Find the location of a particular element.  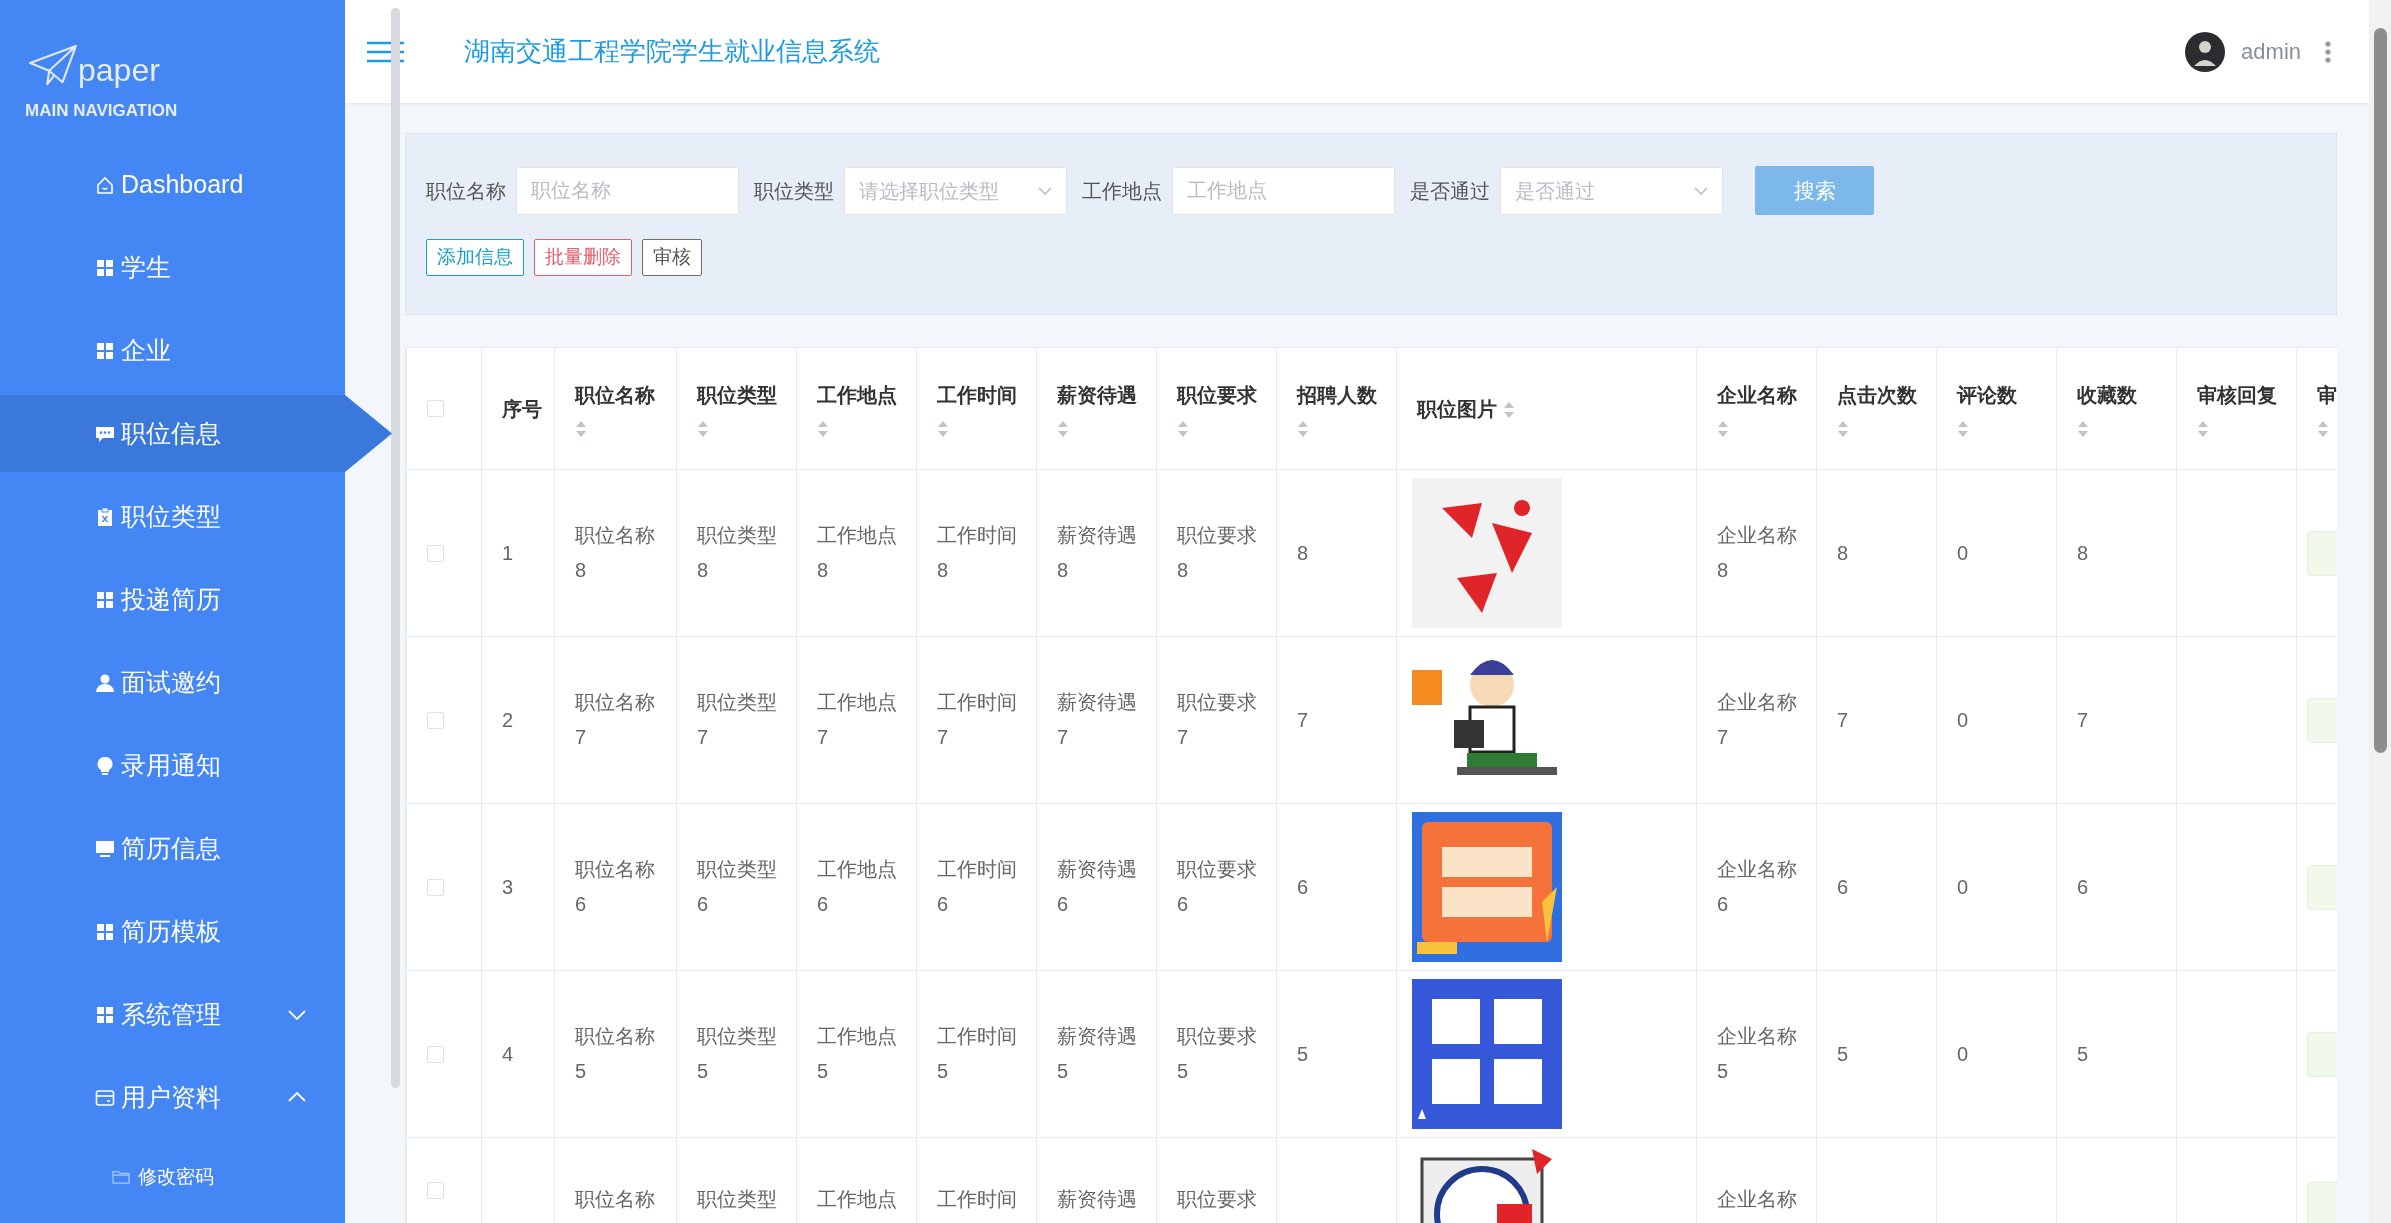

nav-item: 企业 is located at coordinates (172, 350).